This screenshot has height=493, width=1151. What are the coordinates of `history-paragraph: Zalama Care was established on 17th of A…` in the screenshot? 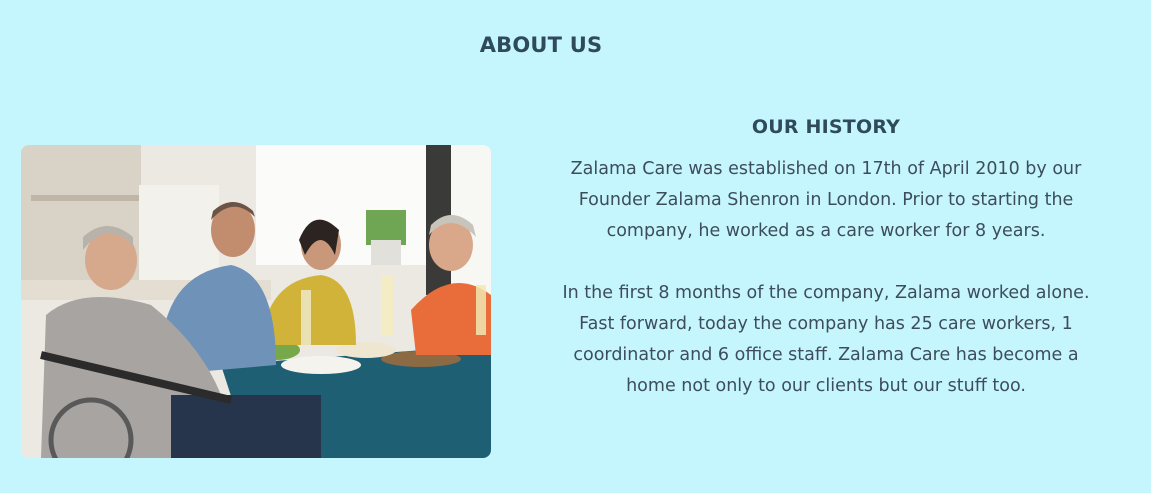 It's located at (826, 200).